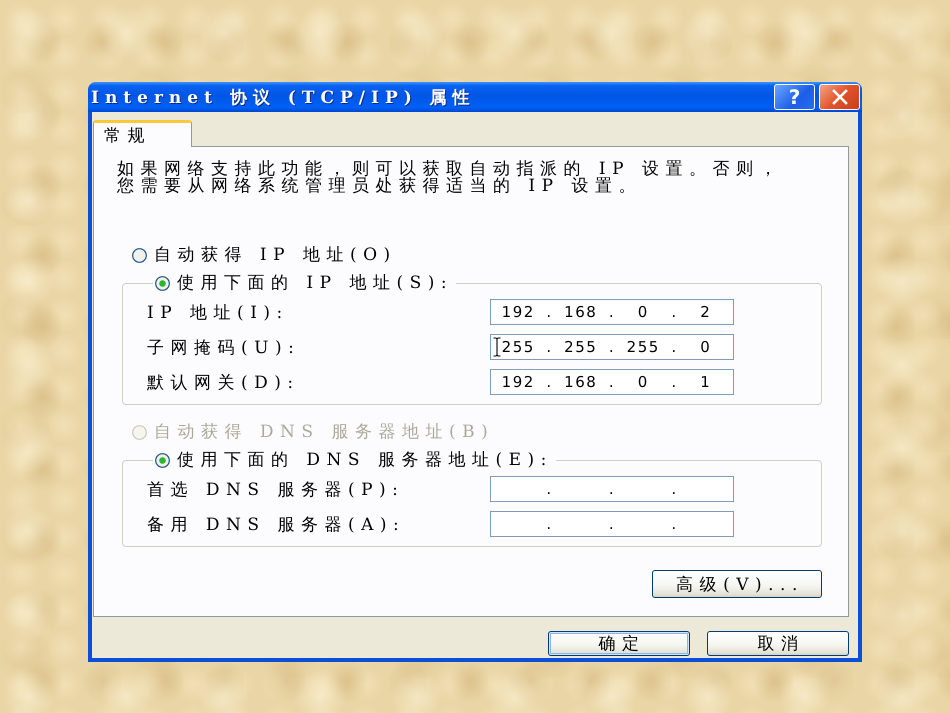  Describe the element at coordinates (450, 178) in the screenshot. I see `description-text: 如果网络支持此功能，则可以获取自动指派的 IP 设置。否则，您需要从网络系统管理员处获得适当的 IP 设置。` at that location.